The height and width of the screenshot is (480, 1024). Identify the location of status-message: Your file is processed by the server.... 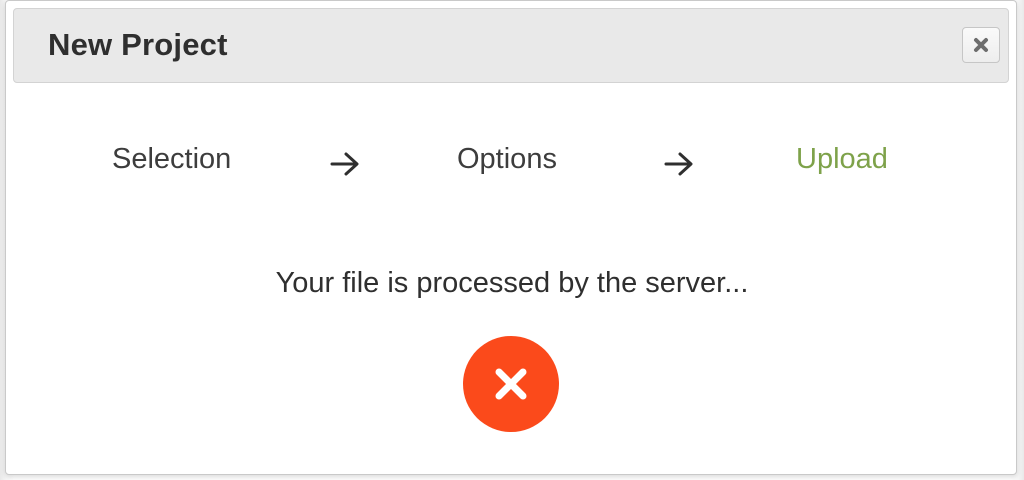
(512, 283).